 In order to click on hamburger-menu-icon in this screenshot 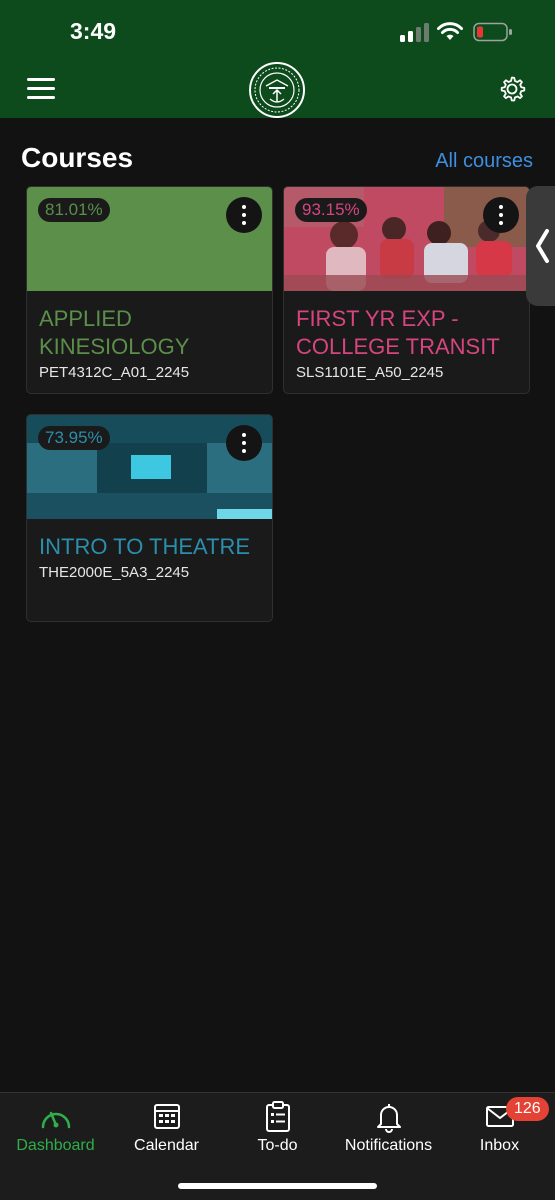, I will do `click(41, 89)`.